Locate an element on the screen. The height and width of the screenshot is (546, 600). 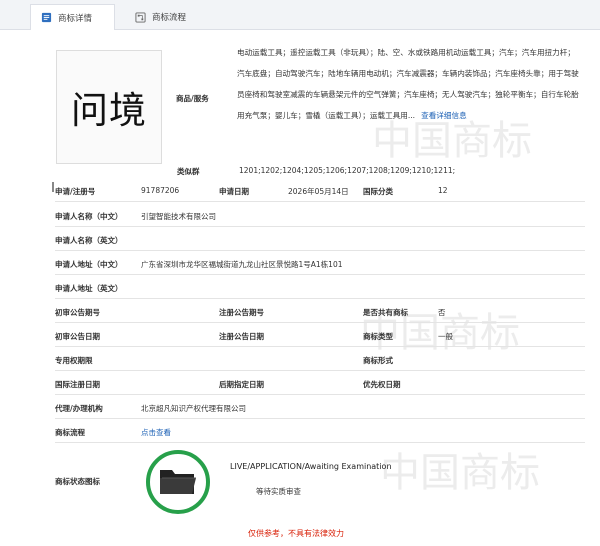
field-label: 商标形式 is located at coordinates (378, 360).